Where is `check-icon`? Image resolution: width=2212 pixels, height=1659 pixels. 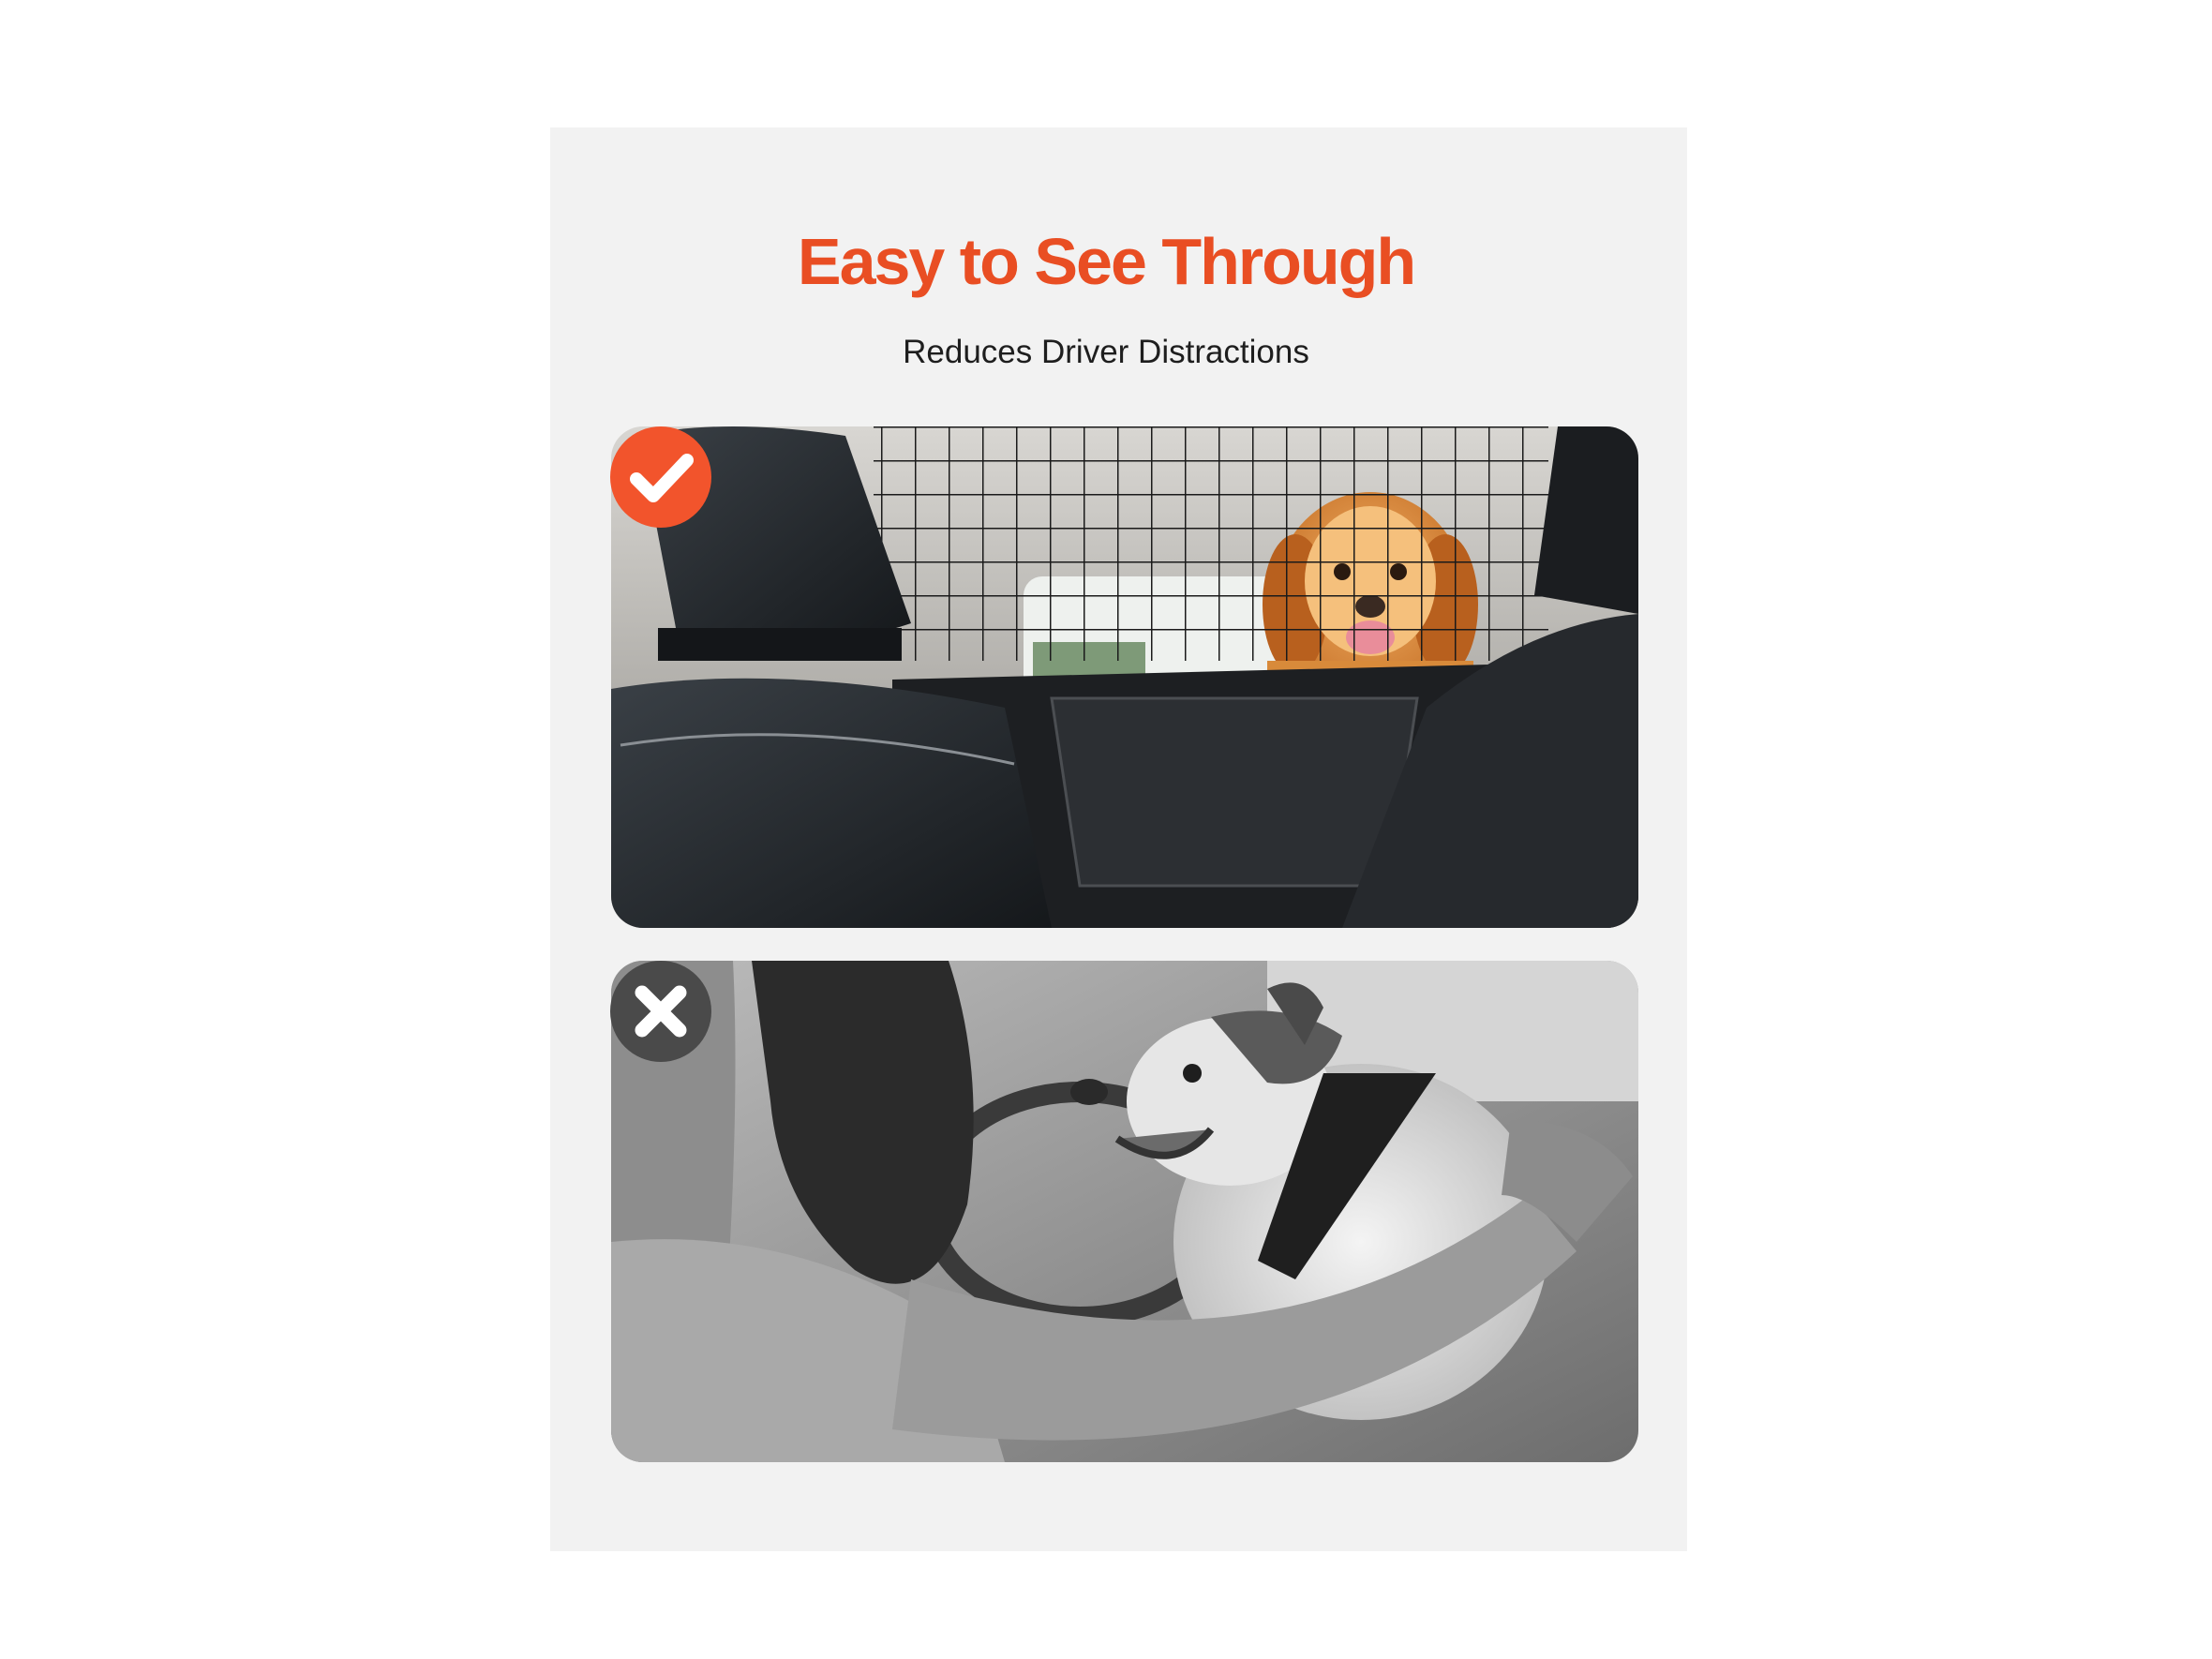
check-icon is located at coordinates (662, 478).